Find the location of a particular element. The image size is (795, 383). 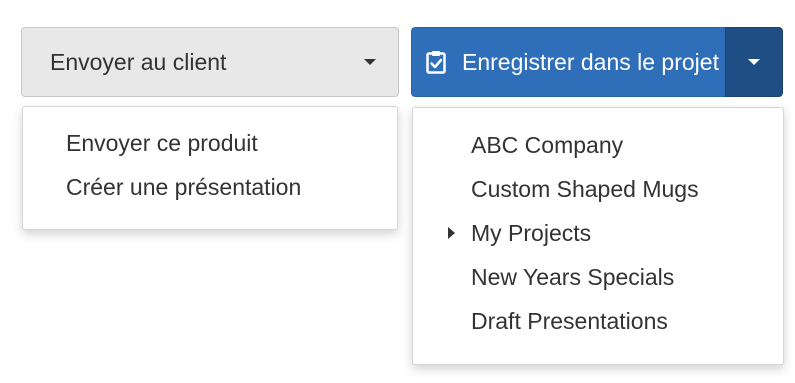

menu-item-send-product: Envoyer ce produit is located at coordinates (210, 147).